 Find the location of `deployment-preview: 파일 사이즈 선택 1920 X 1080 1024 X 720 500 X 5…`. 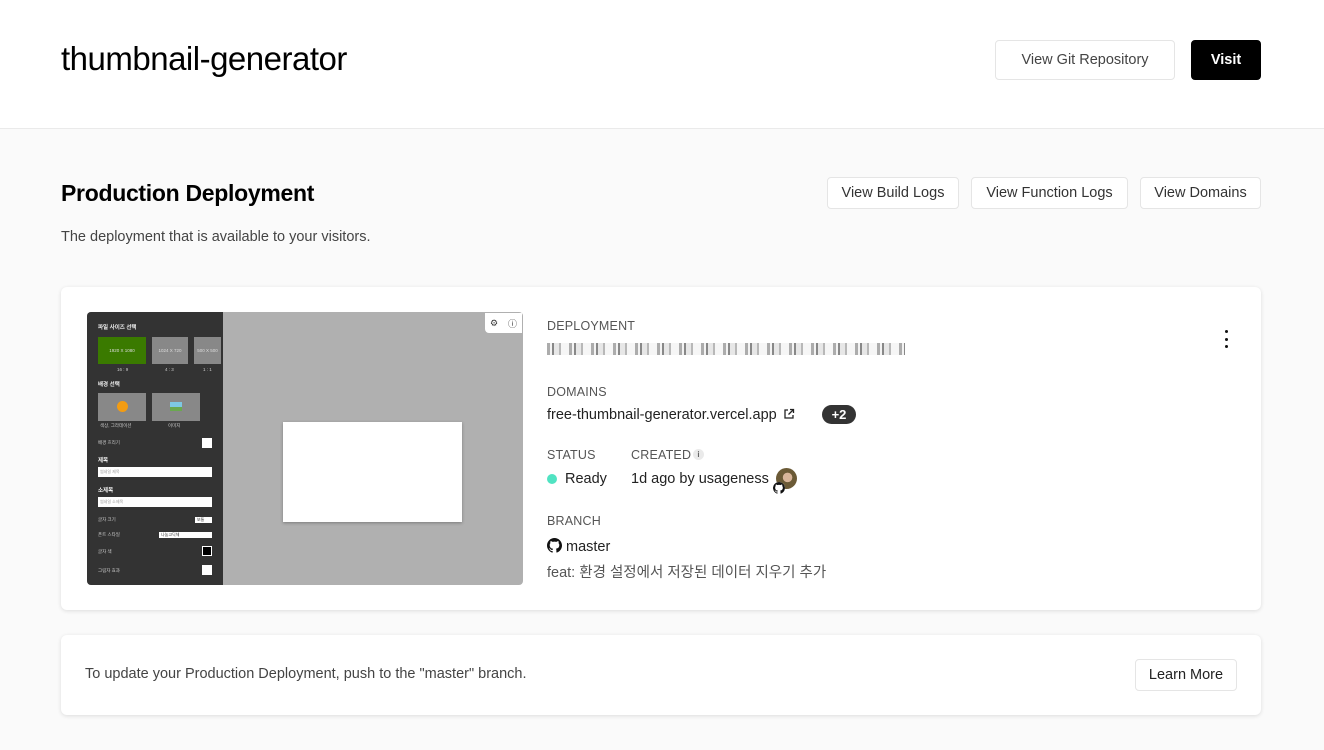

deployment-preview: 파일 사이즈 선택 1920 X 1080 1024 X 720 500 X 5… is located at coordinates (305, 448).